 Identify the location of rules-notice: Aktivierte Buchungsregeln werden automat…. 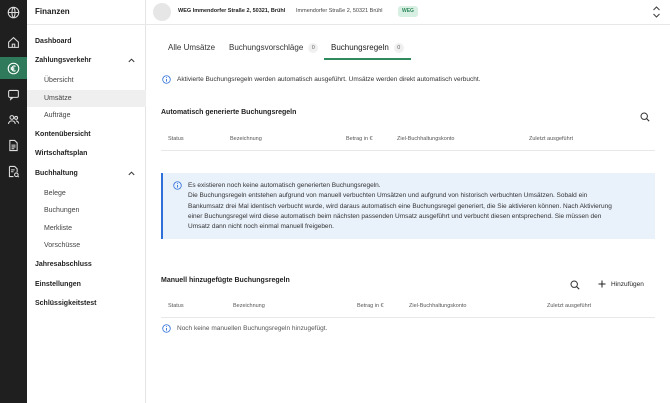
(321, 79).